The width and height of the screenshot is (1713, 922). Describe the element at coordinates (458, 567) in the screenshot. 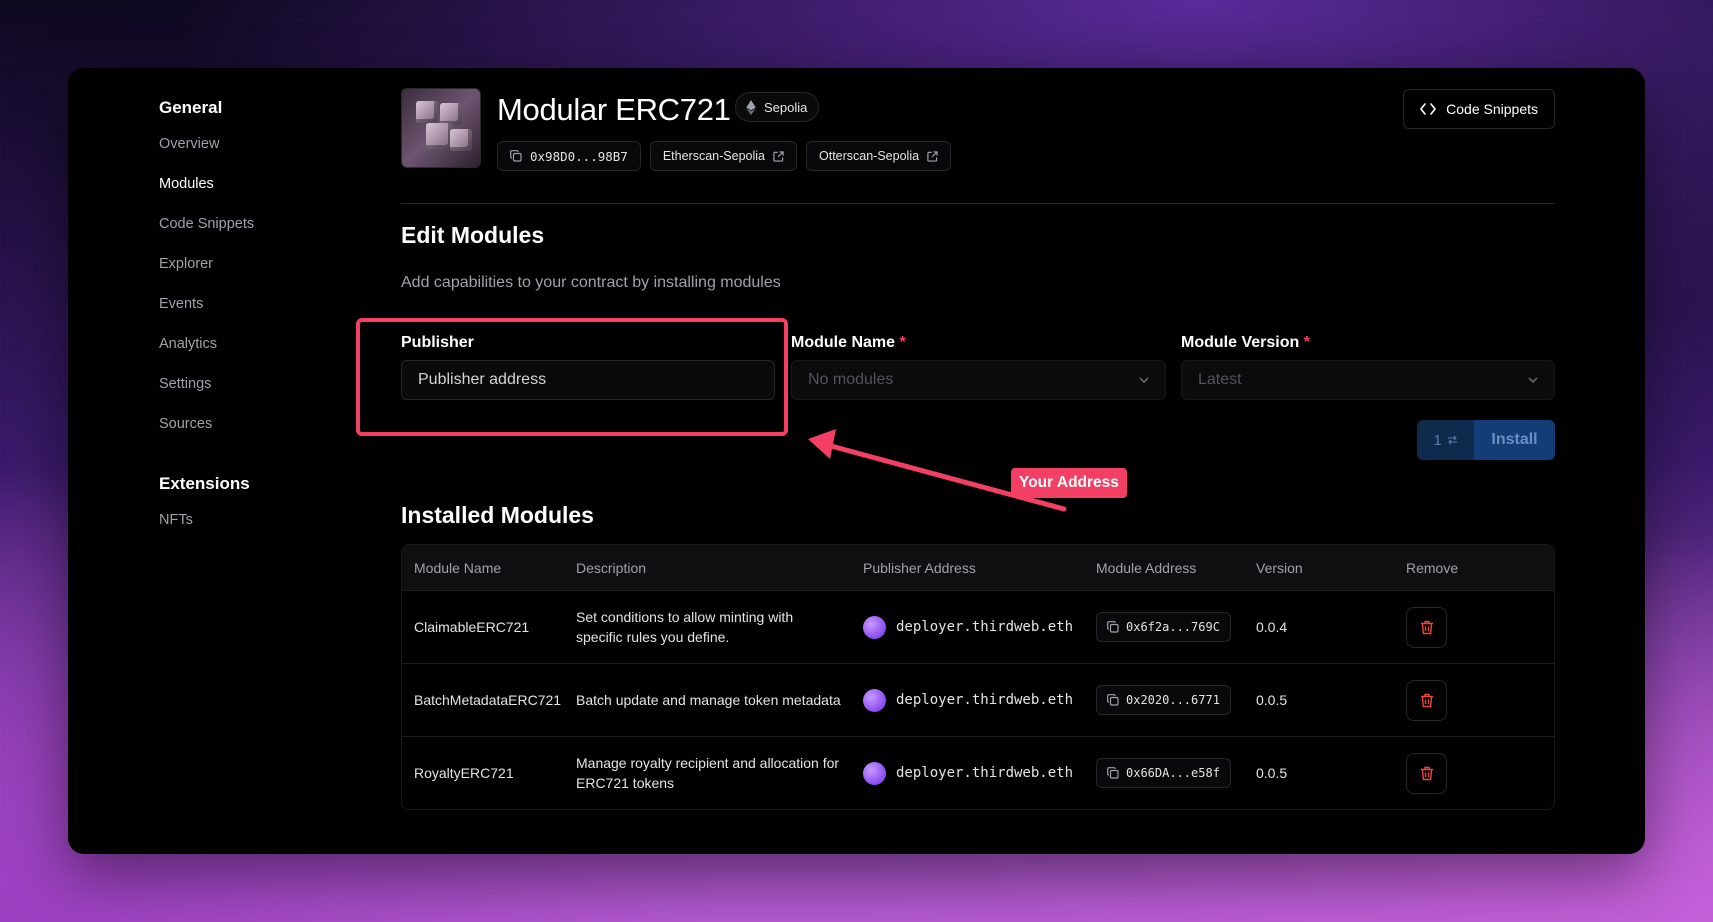

I see `column-header: Module Name` at that location.